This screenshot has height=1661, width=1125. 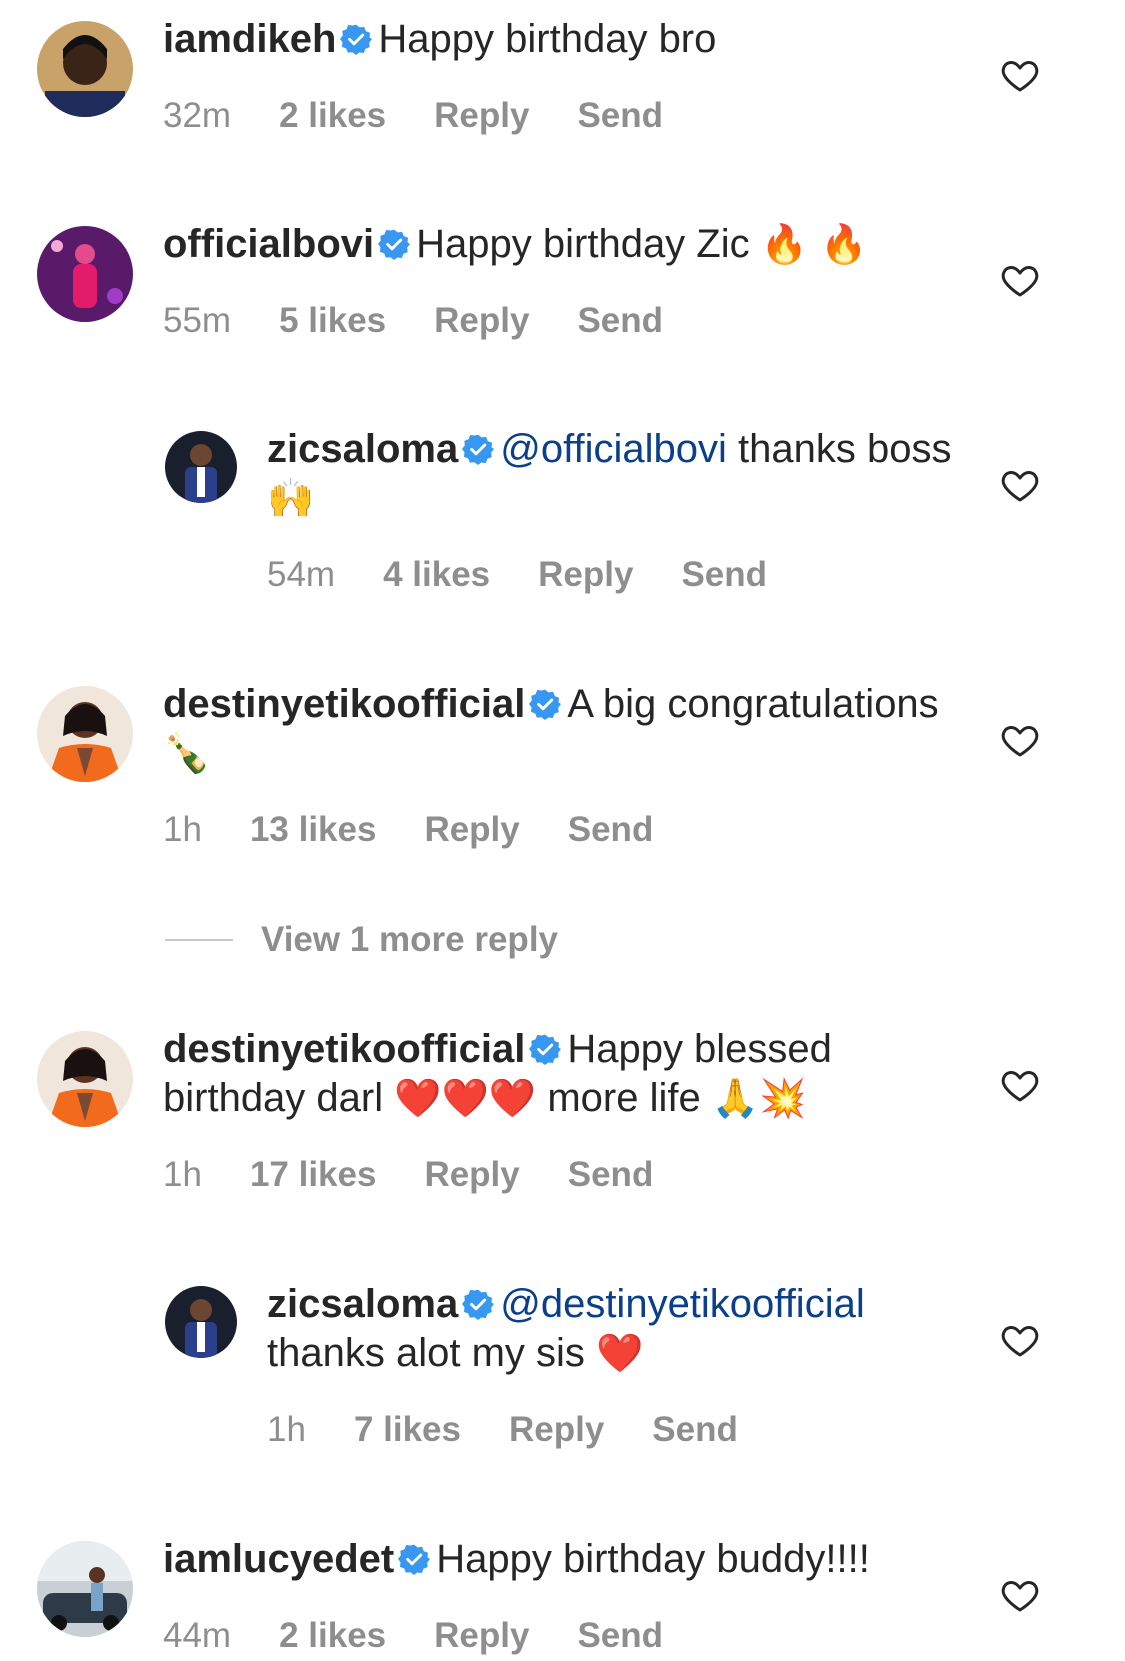 I want to click on likes-count: 13 likes, so click(x=313, y=829).